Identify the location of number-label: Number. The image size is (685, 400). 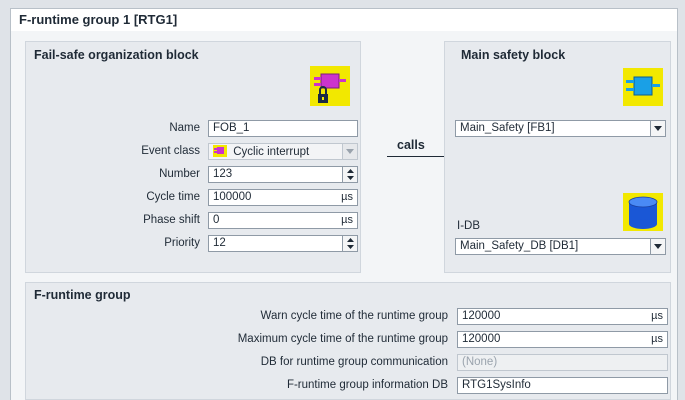
(179, 174).